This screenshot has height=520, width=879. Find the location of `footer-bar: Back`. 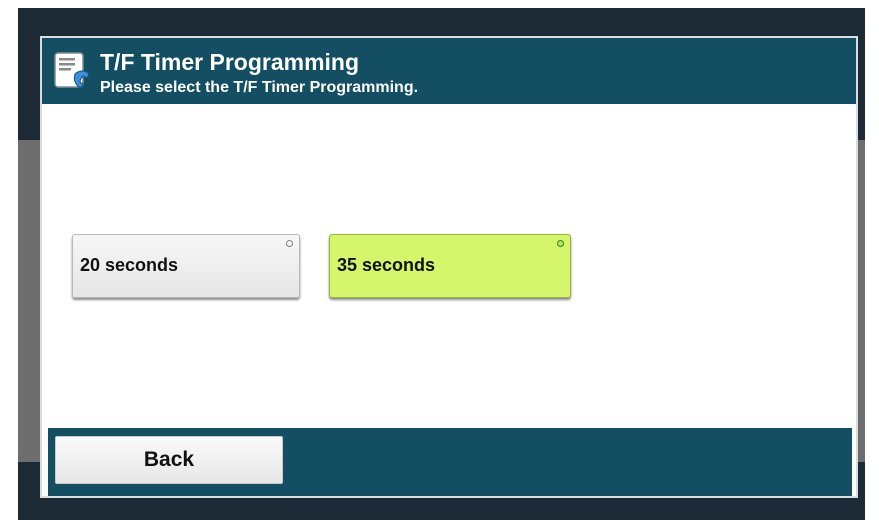

footer-bar: Back is located at coordinates (450, 462).